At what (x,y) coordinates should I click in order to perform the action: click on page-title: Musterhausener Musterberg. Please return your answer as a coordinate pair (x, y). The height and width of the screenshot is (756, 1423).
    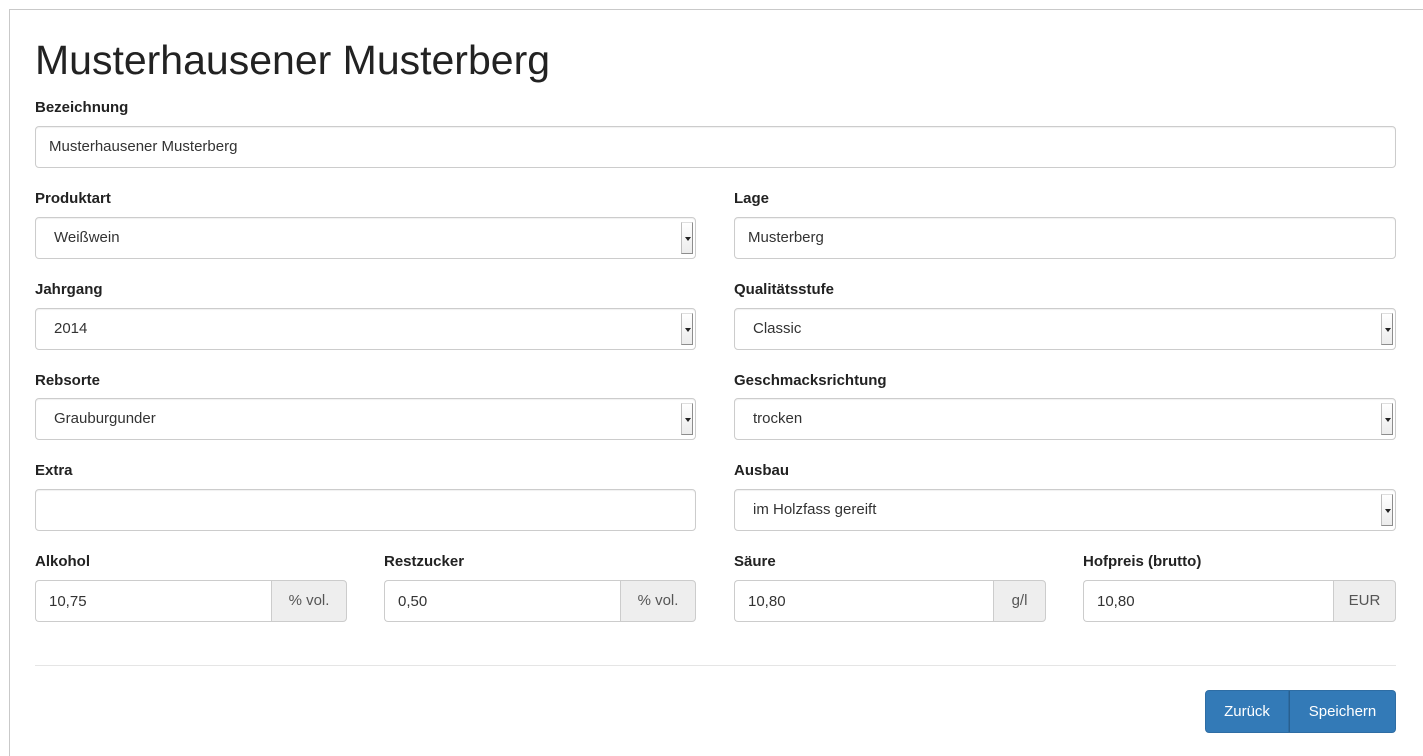
    Looking at the image, I should click on (293, 60).